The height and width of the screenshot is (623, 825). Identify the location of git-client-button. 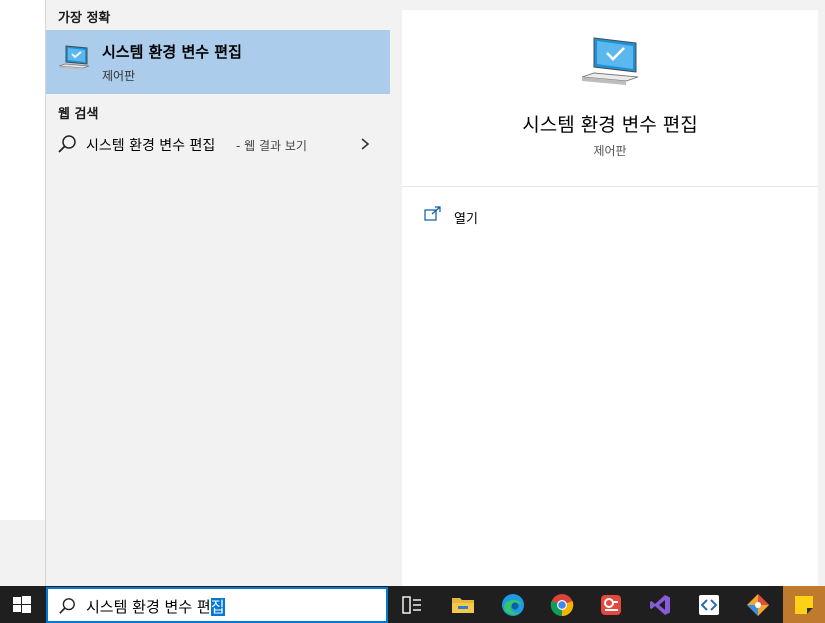
(758, 604).